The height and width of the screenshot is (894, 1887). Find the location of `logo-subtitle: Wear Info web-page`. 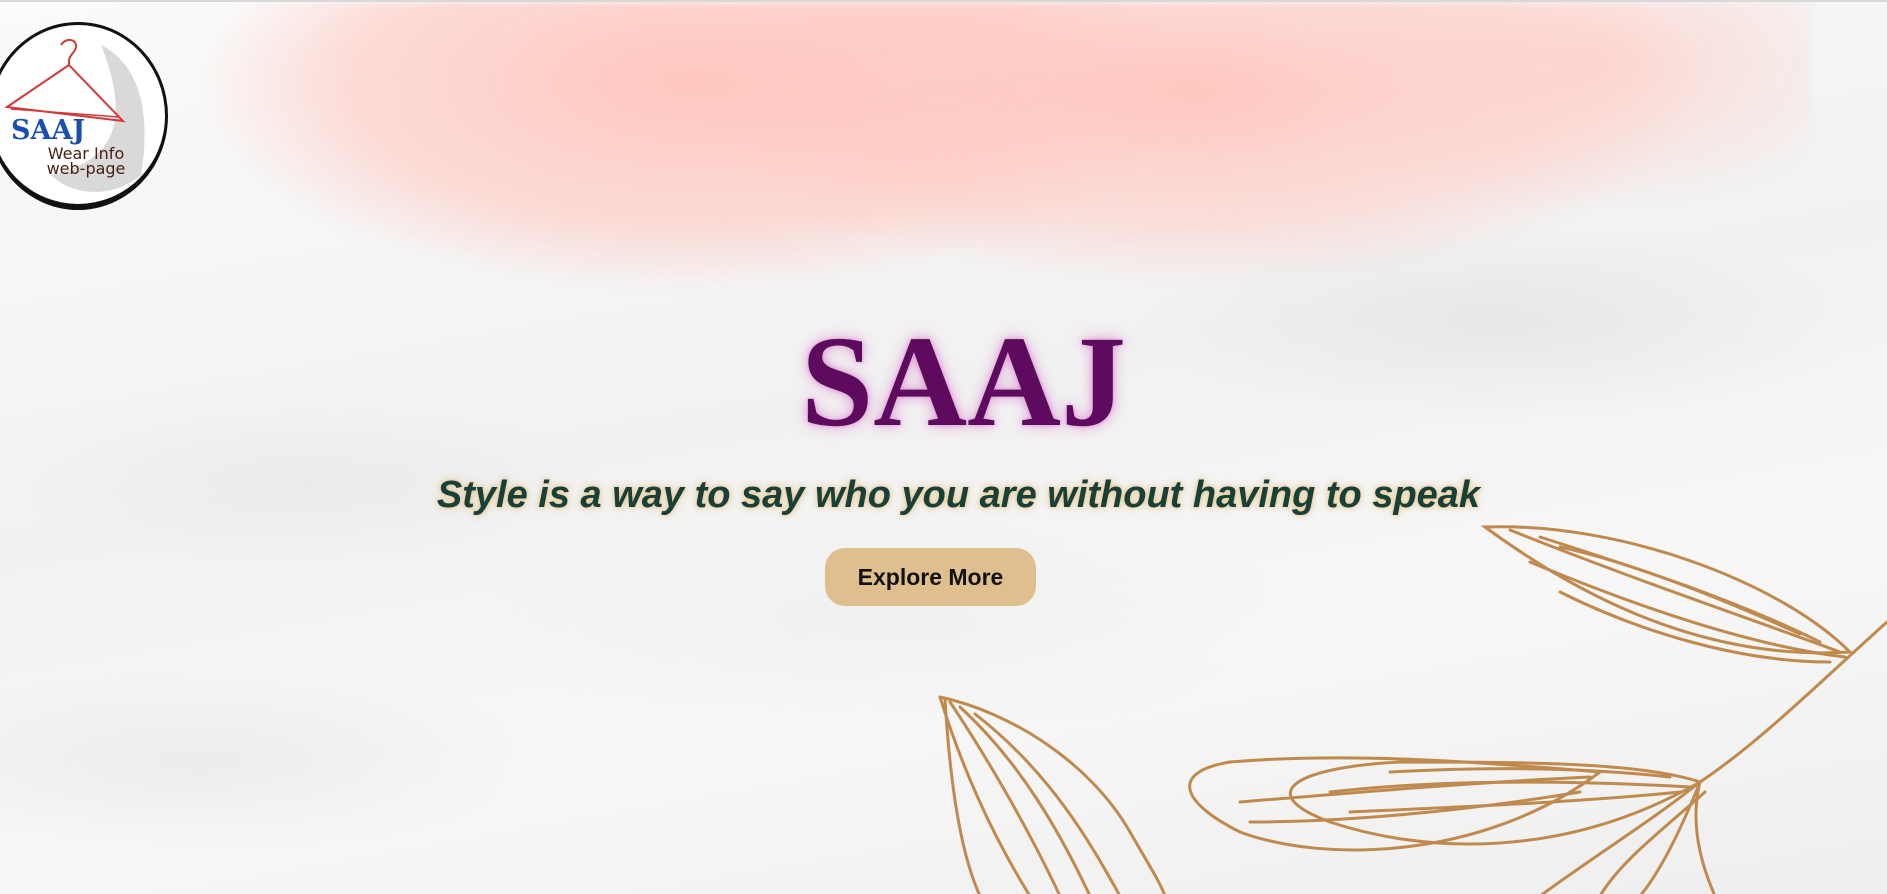

logo-subtitle: Wear Info web-page is located at coordinates (86, 162).